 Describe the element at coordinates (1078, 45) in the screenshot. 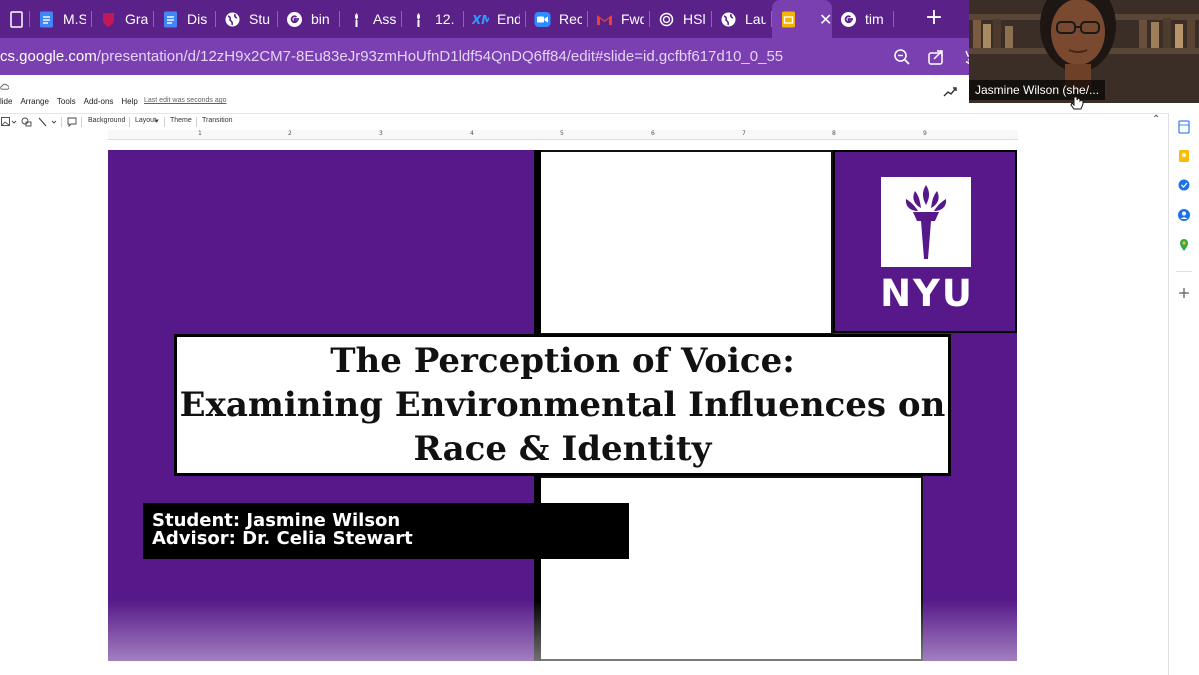

I see `participant-avatar` at that location.